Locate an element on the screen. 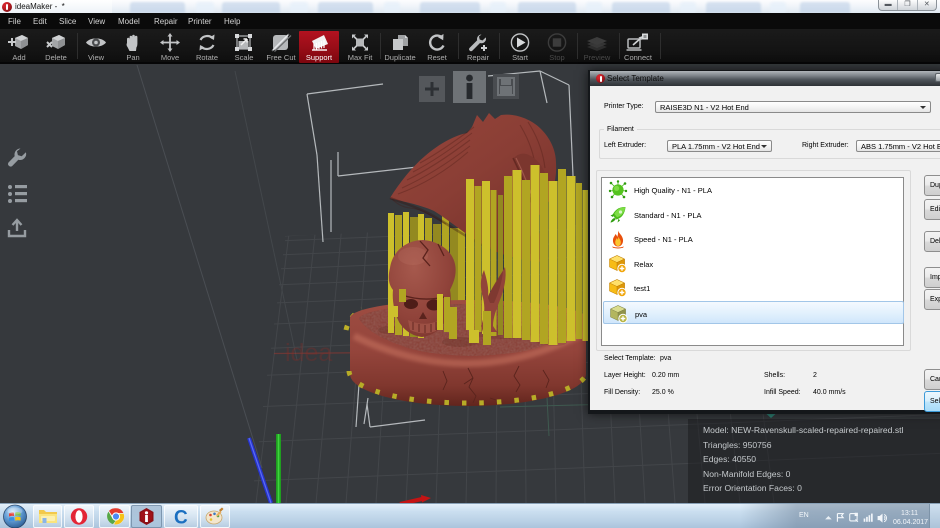 The width and height of the screenshot is (940, 528). svg-text: C is located at coordinates (181, 518).